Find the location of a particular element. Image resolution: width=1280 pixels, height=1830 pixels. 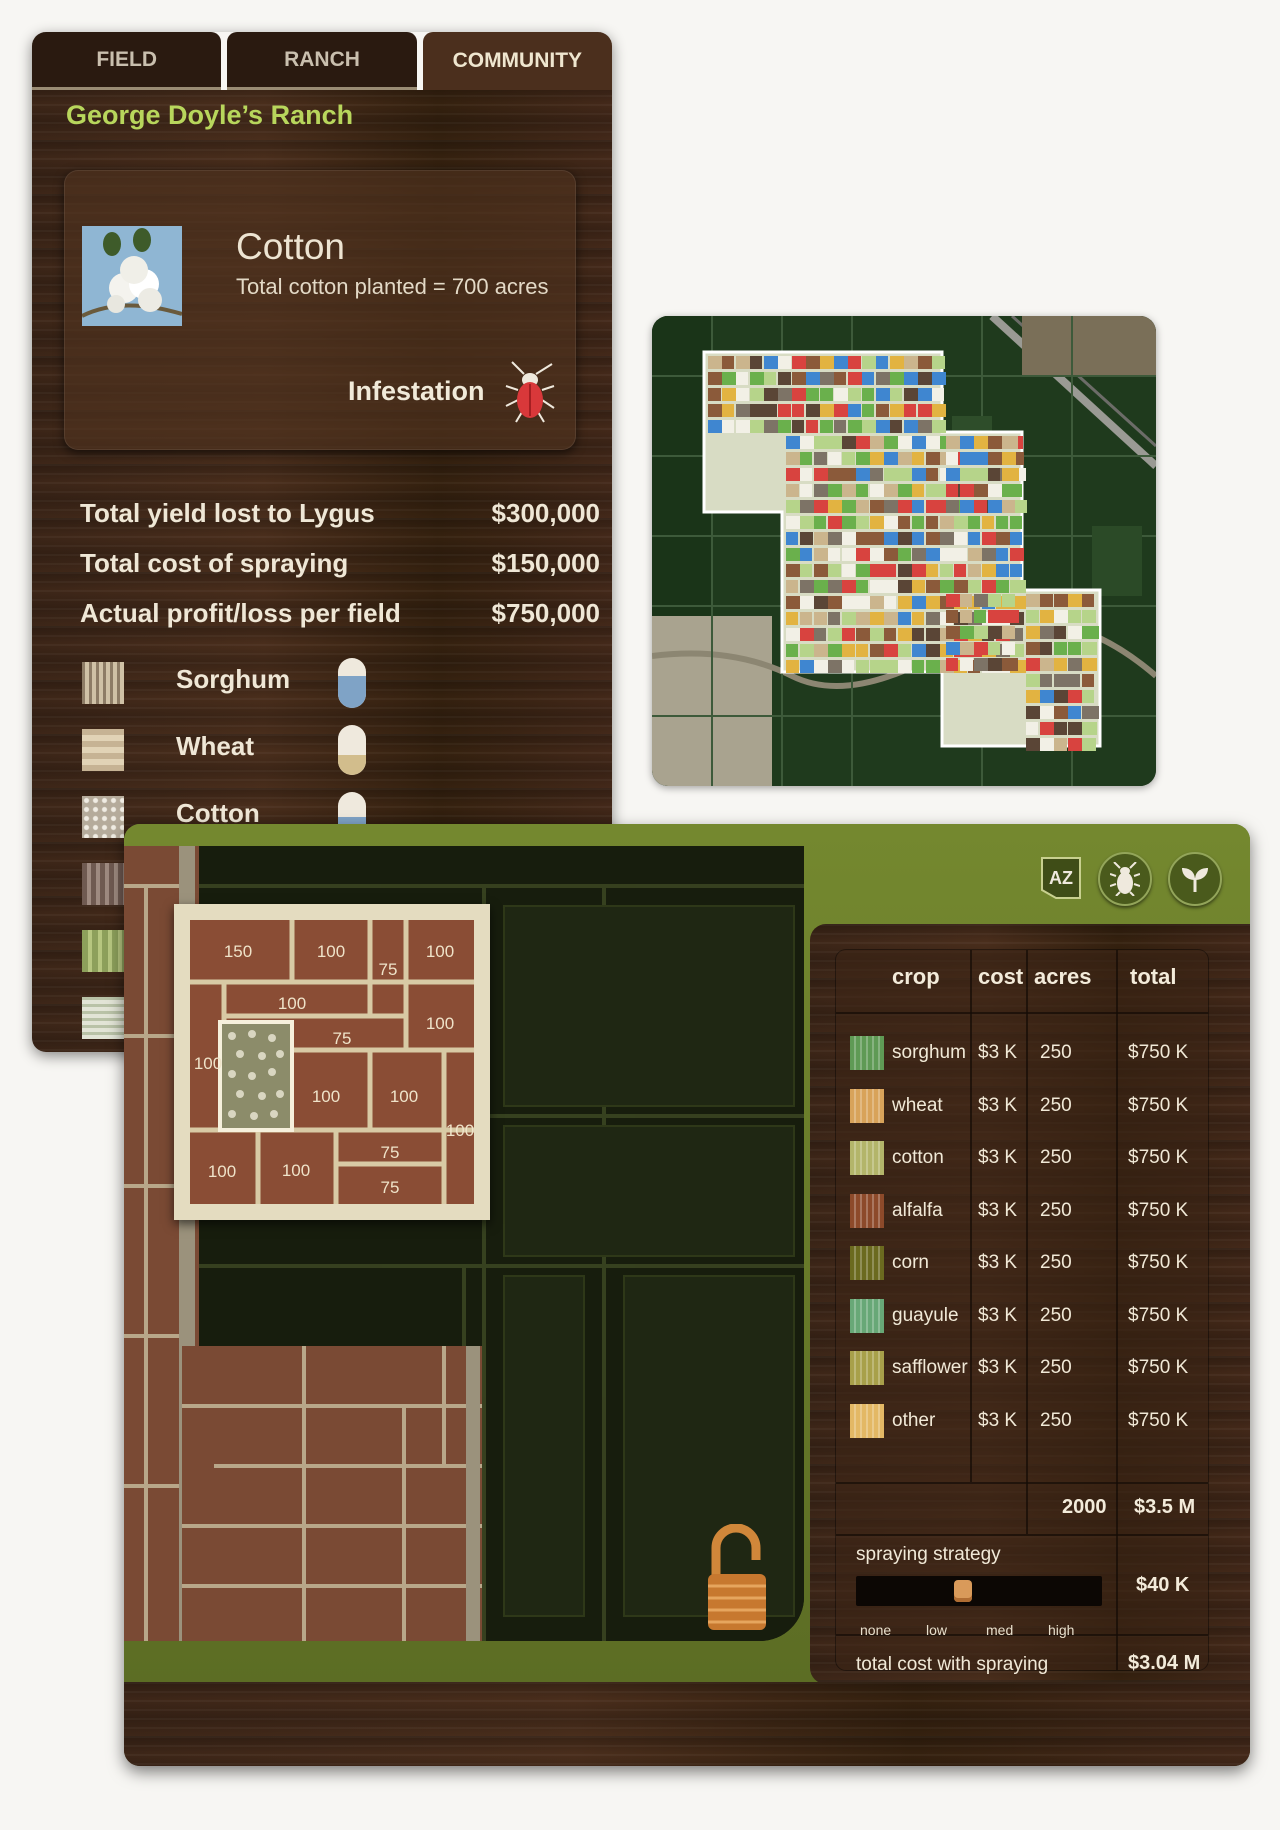

stat-label: Actual profit/loss per field is located at coordinates (240, 612).